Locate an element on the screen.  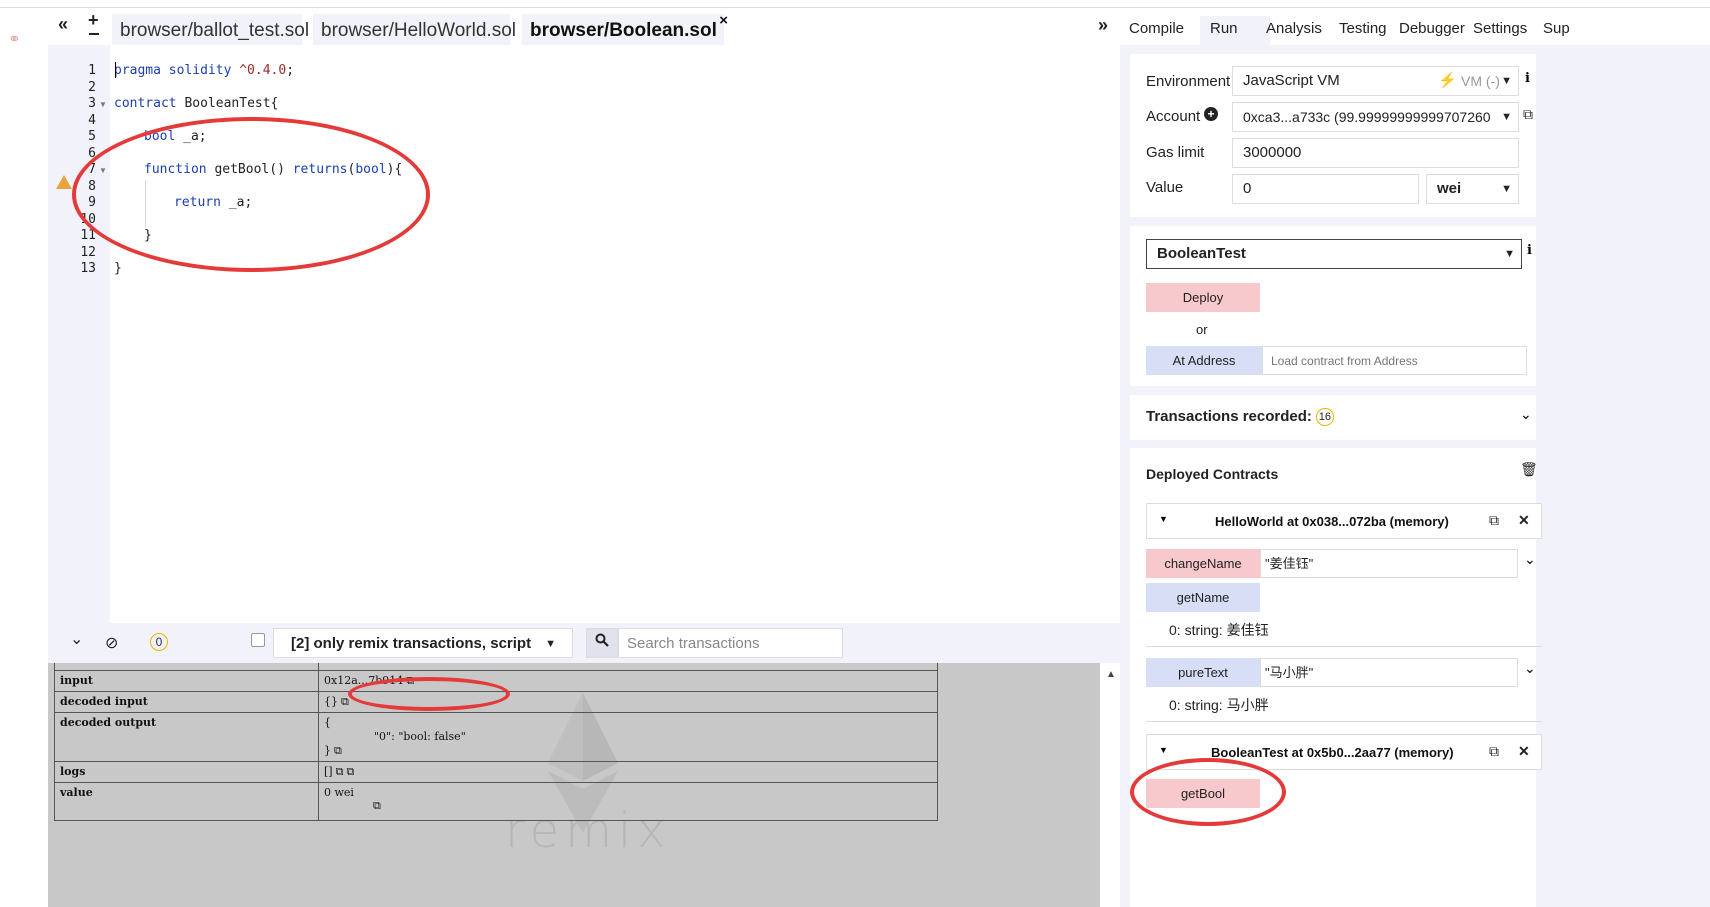
scroll-up-icon: ▲ is located at coordinates (1111, 674).